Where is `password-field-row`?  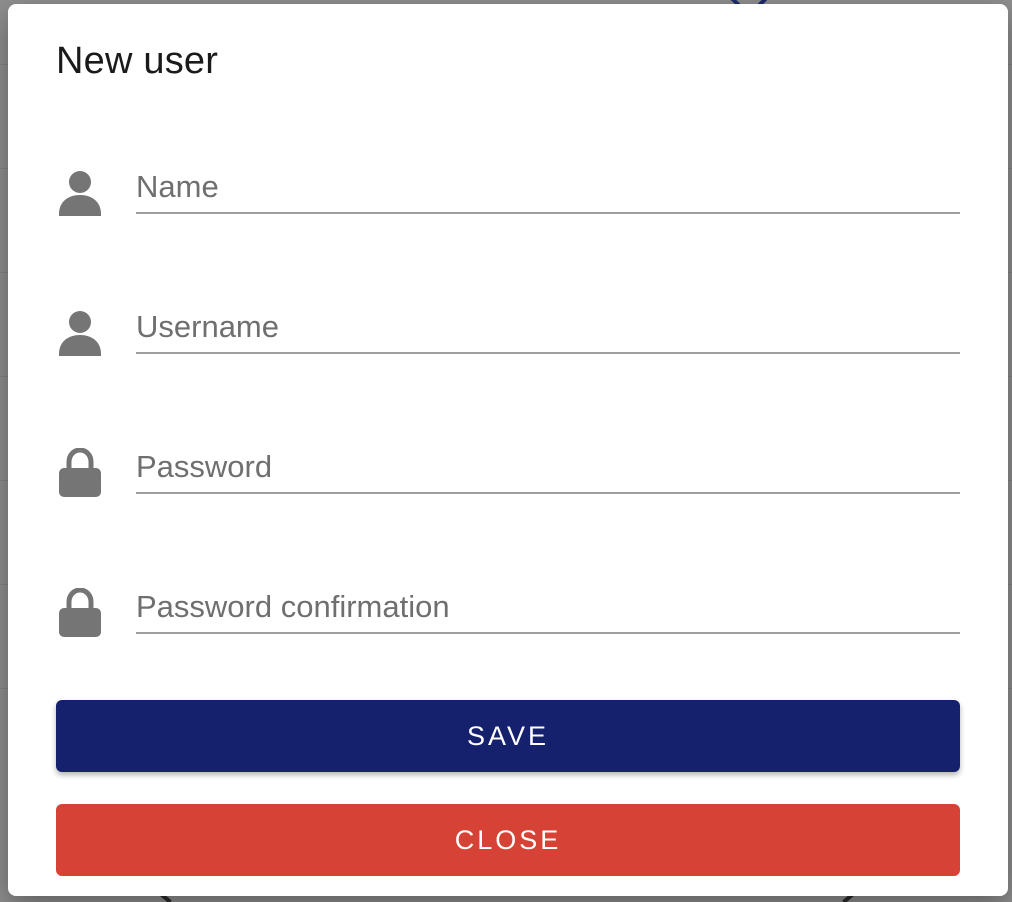
password-field-row is located at coordinates (508, 472).